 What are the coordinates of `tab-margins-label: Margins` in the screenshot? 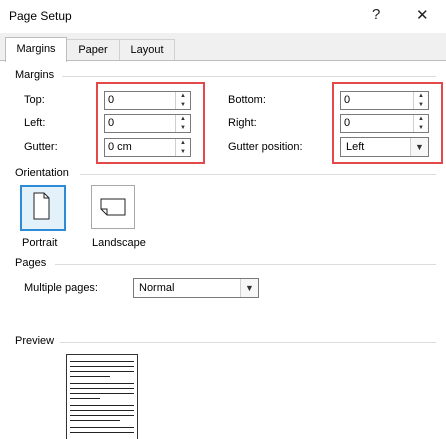 It's located at (36, 49).